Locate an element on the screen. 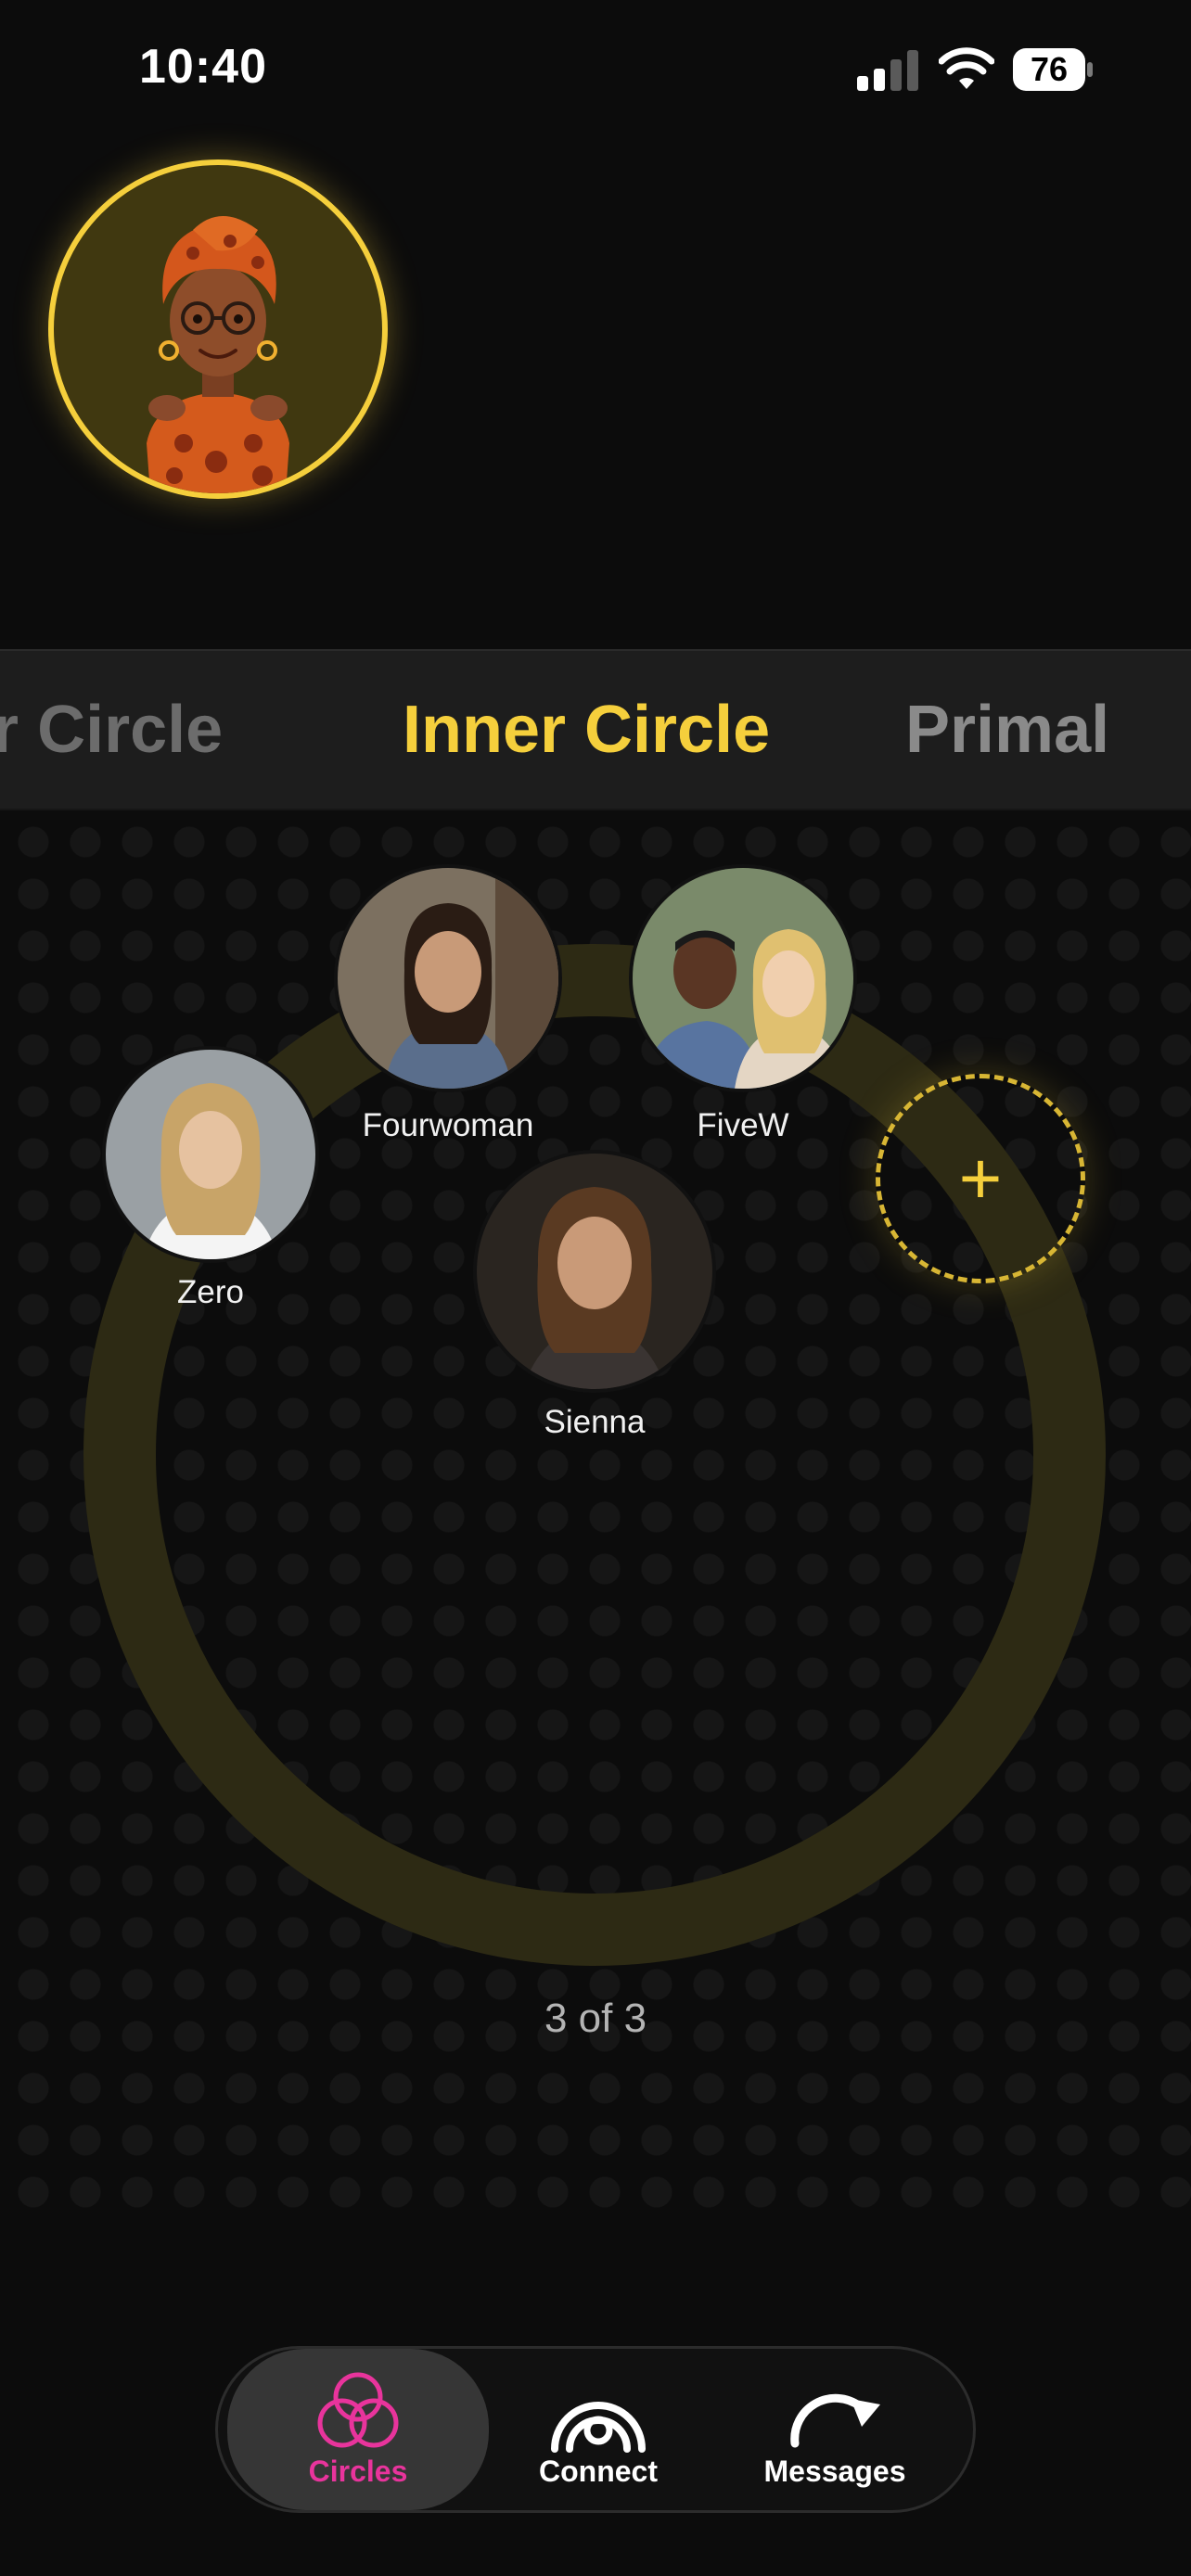 The width and height of the screenshot is (1191, 2576). member-counter: 3 of 3 is located at coordinates (595, 2019).